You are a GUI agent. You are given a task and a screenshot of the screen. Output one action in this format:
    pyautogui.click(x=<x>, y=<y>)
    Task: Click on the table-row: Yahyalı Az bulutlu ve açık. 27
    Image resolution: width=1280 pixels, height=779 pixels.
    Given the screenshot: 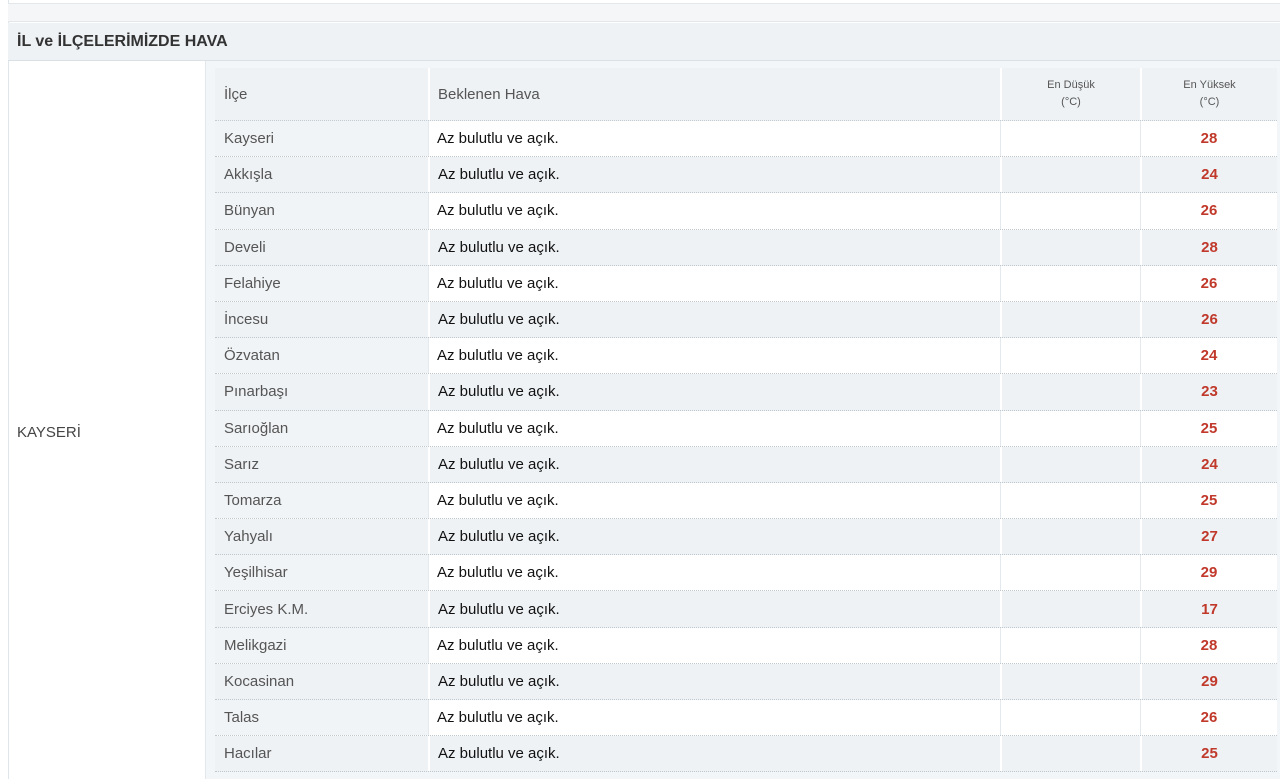 What is the action you would take?
    pyautogui.click(x=746, y=537)
    